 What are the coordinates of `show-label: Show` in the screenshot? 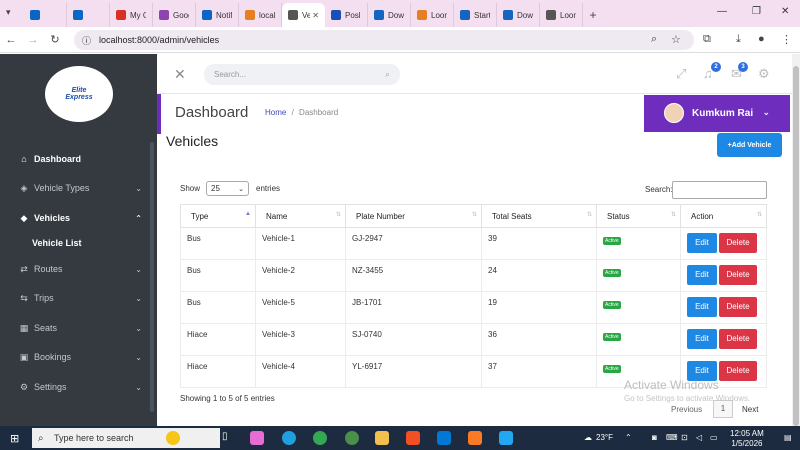 It's located at (190, 188).